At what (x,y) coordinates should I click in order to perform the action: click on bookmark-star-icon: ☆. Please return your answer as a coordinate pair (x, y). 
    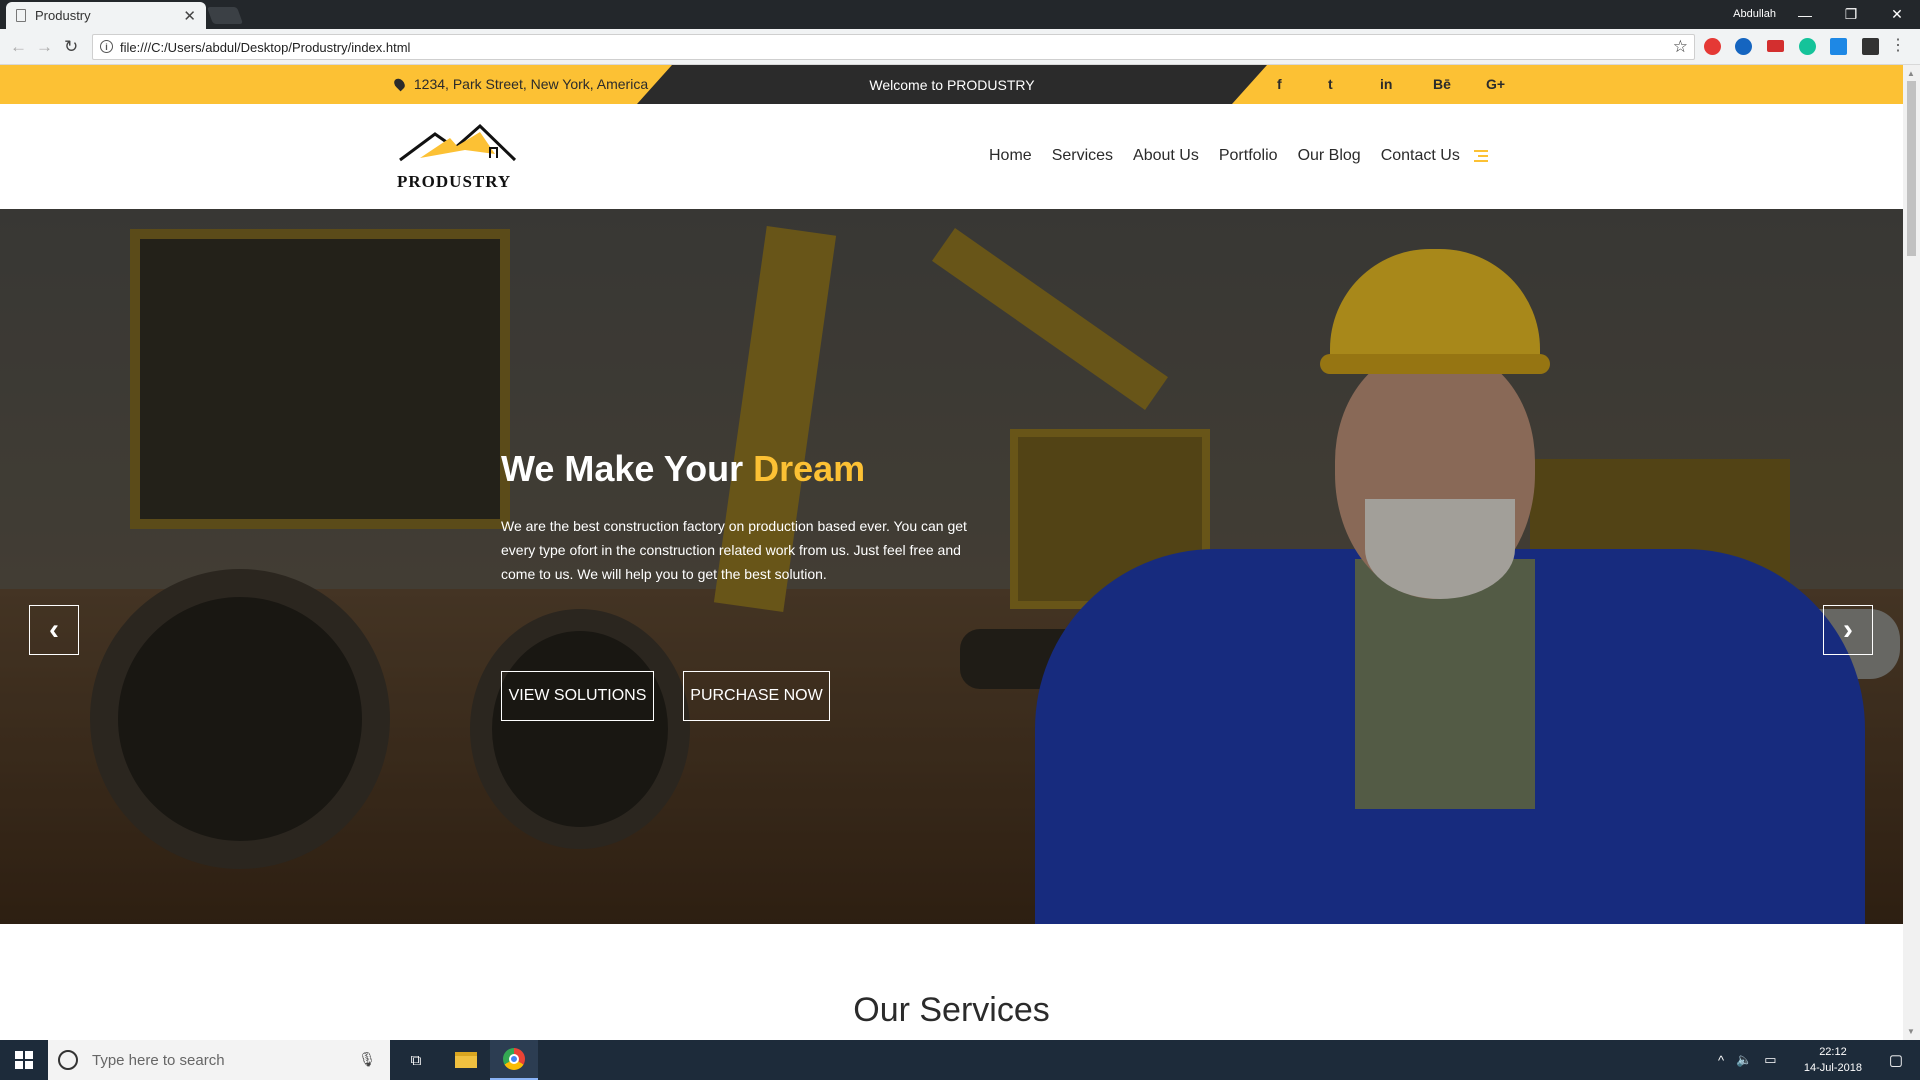
    Looking at the image, I should click on (1680, 47).